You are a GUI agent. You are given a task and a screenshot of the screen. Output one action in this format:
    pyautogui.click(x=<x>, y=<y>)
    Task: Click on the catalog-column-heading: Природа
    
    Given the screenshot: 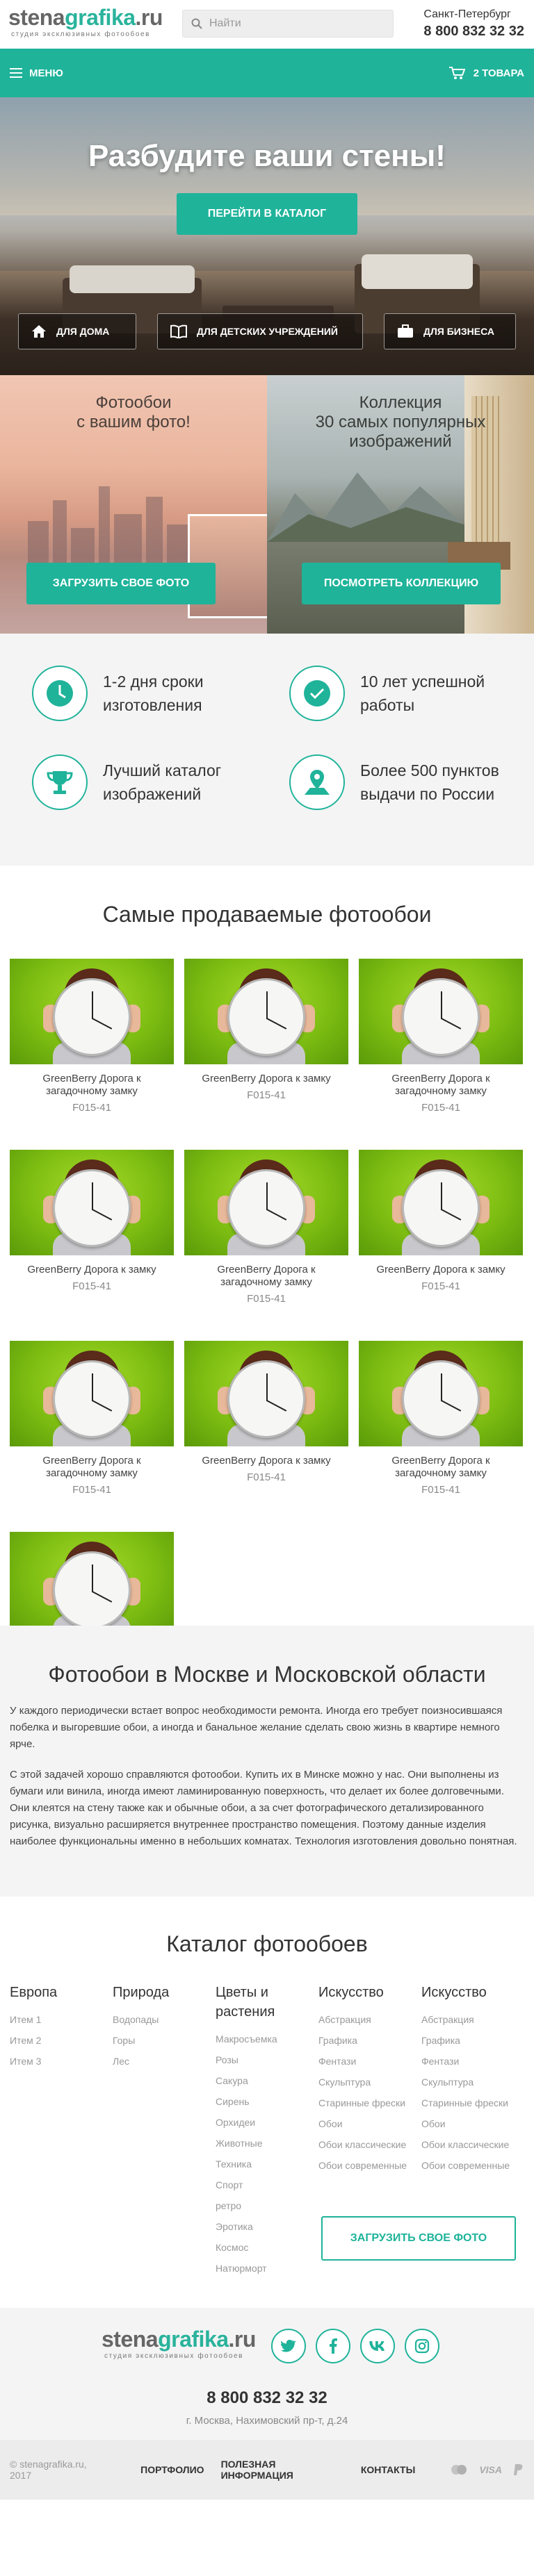 What is the action you would take?
    pyautogui.click(x=161, y=1992)
    